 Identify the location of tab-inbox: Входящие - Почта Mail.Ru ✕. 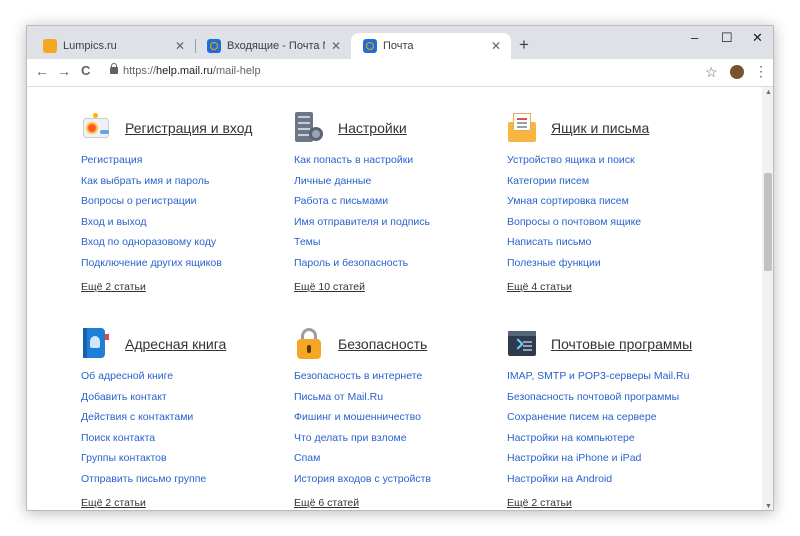
(273, 46).